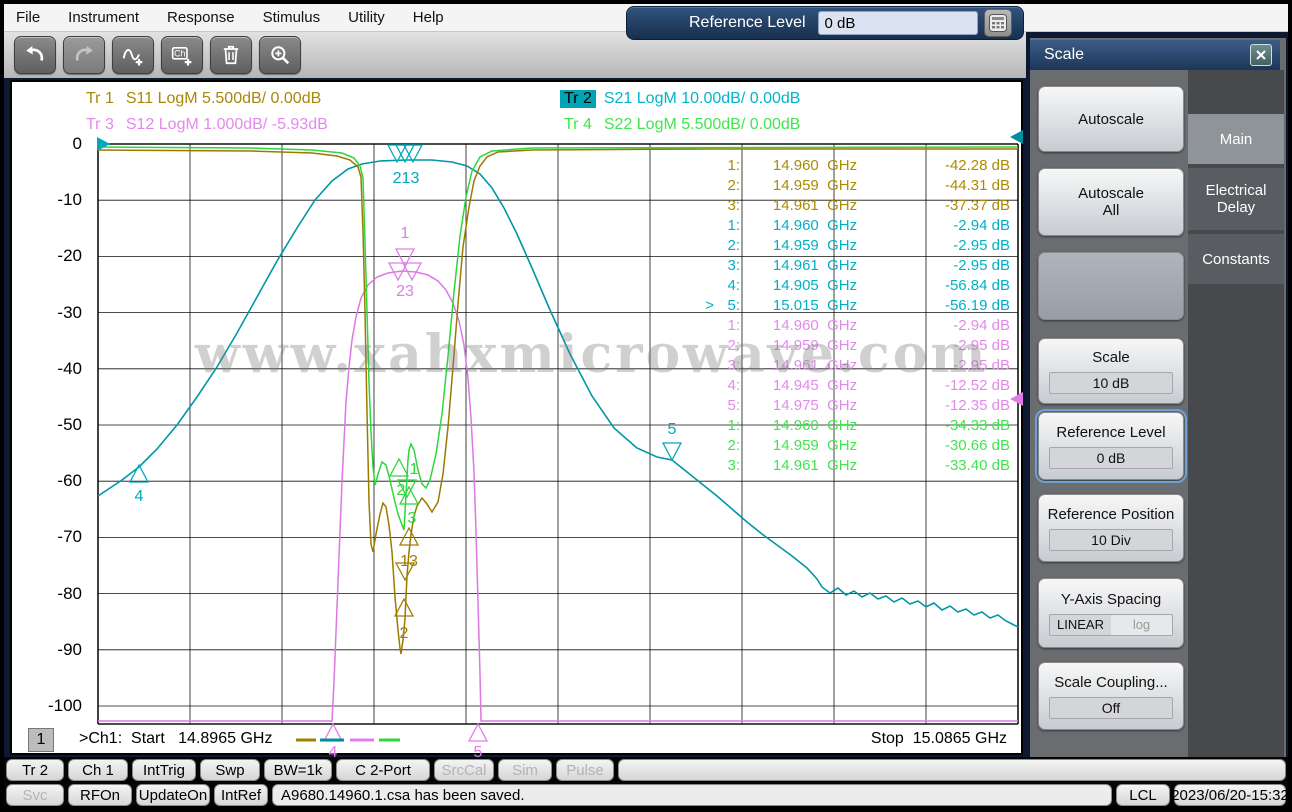 Image resolution: width=1292 pixels, height=812 pixels. I want to click on redo-button, so click(84, 55).